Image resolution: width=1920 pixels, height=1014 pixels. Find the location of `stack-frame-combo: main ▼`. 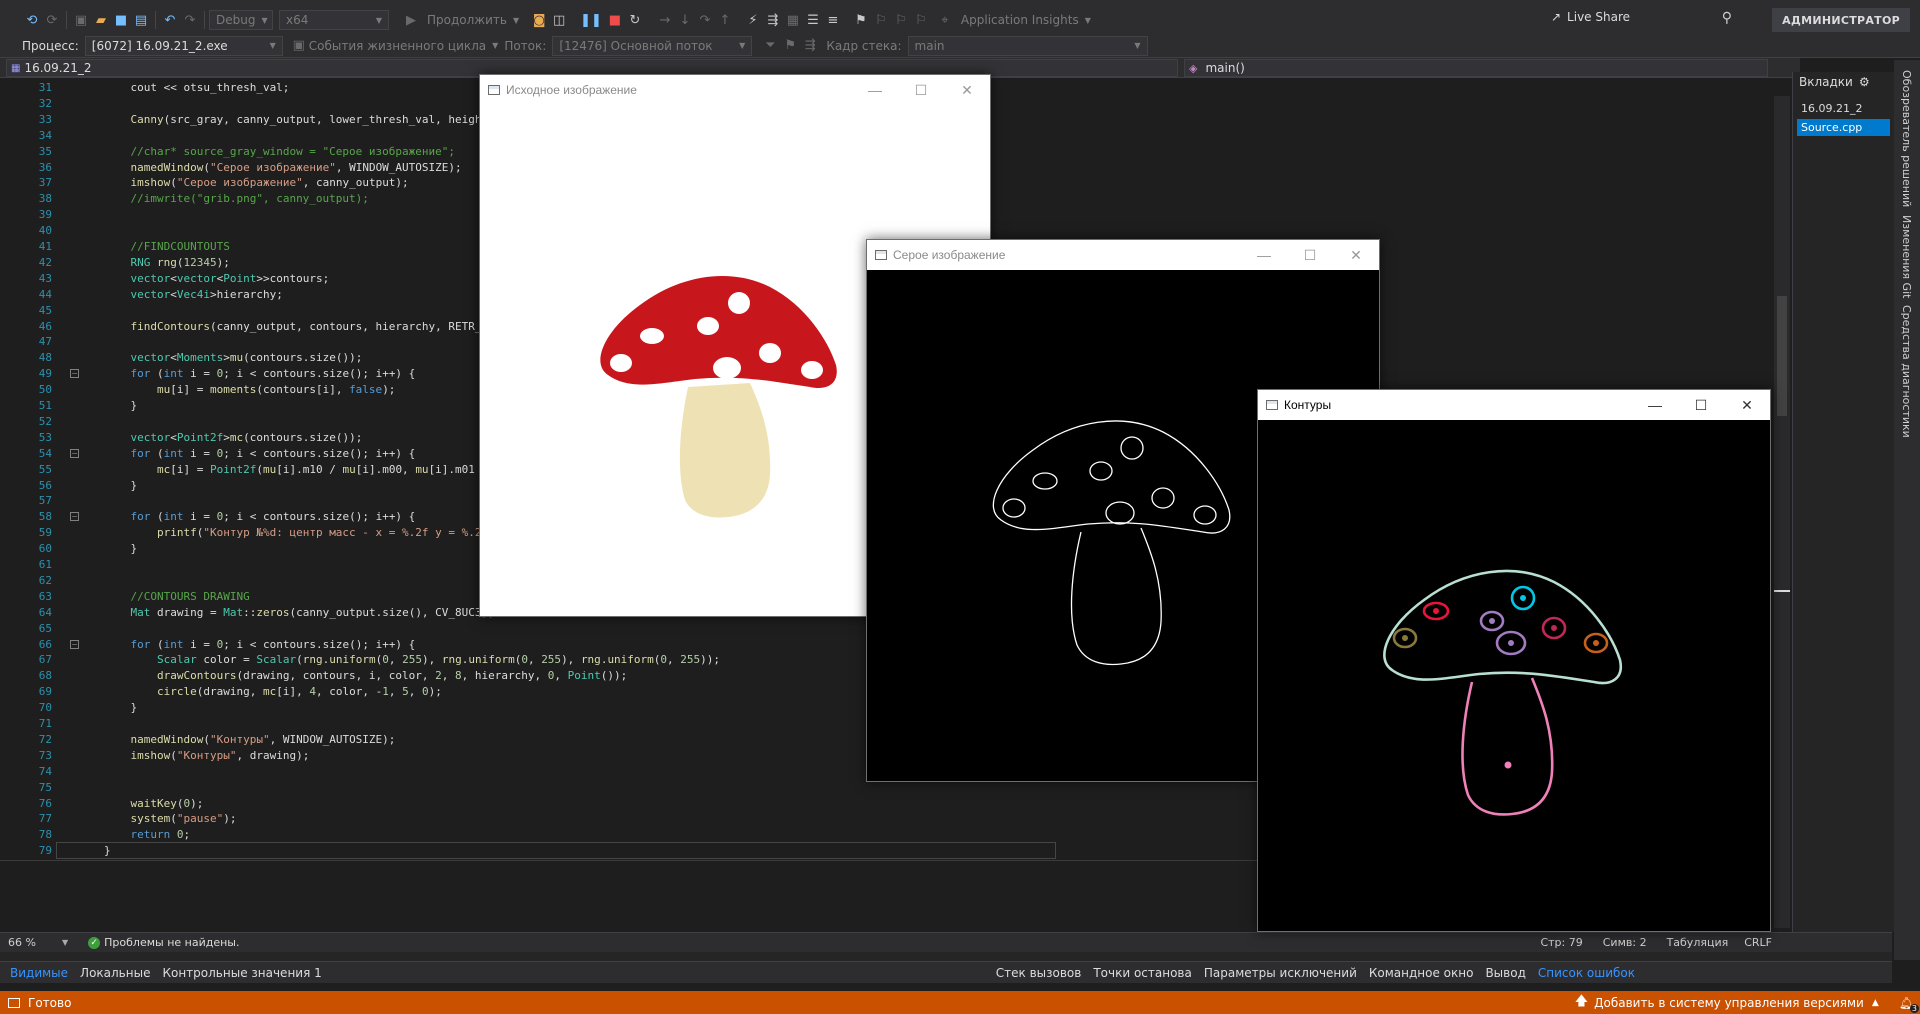

stack-frame-combo: main ▼ is located at coordinates (1027, 45).